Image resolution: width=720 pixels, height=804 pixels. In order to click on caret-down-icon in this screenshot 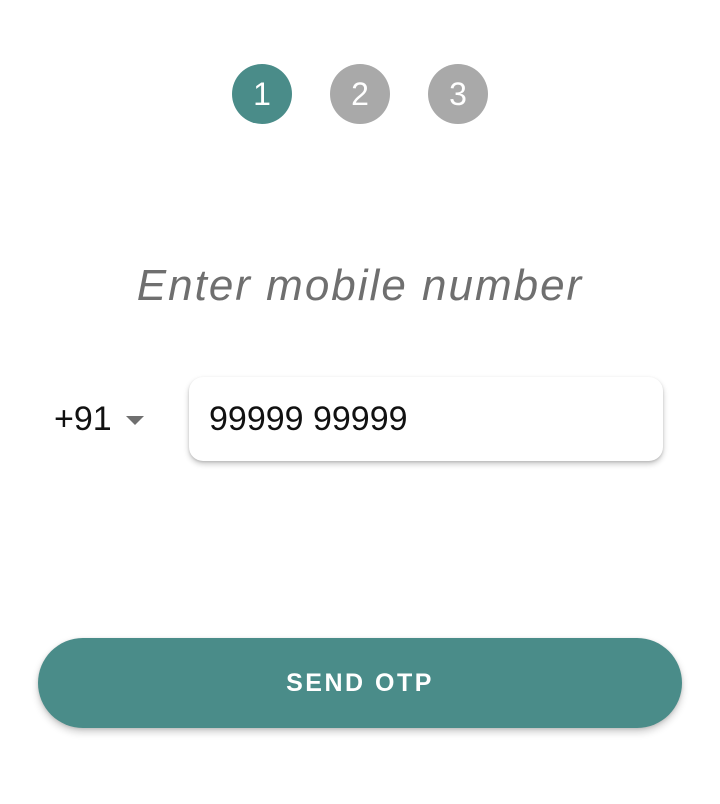, I will do `click(134, 420)`.